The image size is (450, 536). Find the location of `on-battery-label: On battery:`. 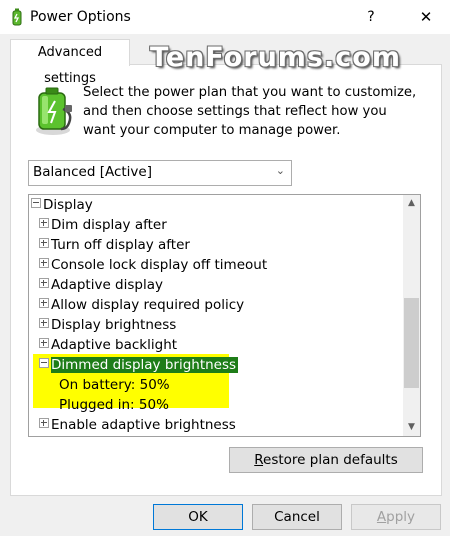

on-battery-label: On battery: is located at coordinates (97, 385).